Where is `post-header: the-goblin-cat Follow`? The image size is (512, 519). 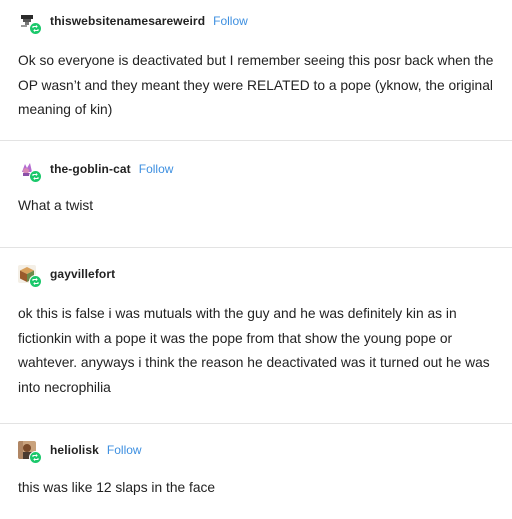
post-header: the-goblin-cat Follow is located at coordinates (256, 170).